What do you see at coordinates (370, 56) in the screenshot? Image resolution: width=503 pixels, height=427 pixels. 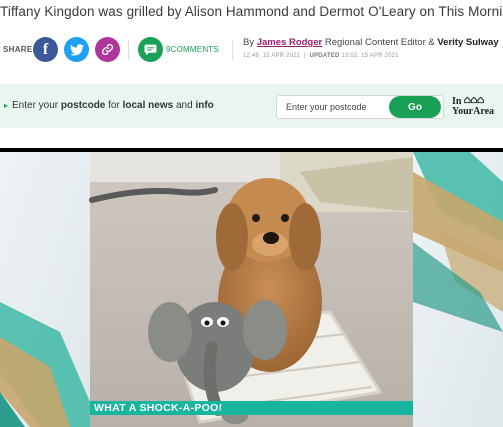 I see `updated-time: 13:02, 15 APR 2021` at bounding box center [370, 56].